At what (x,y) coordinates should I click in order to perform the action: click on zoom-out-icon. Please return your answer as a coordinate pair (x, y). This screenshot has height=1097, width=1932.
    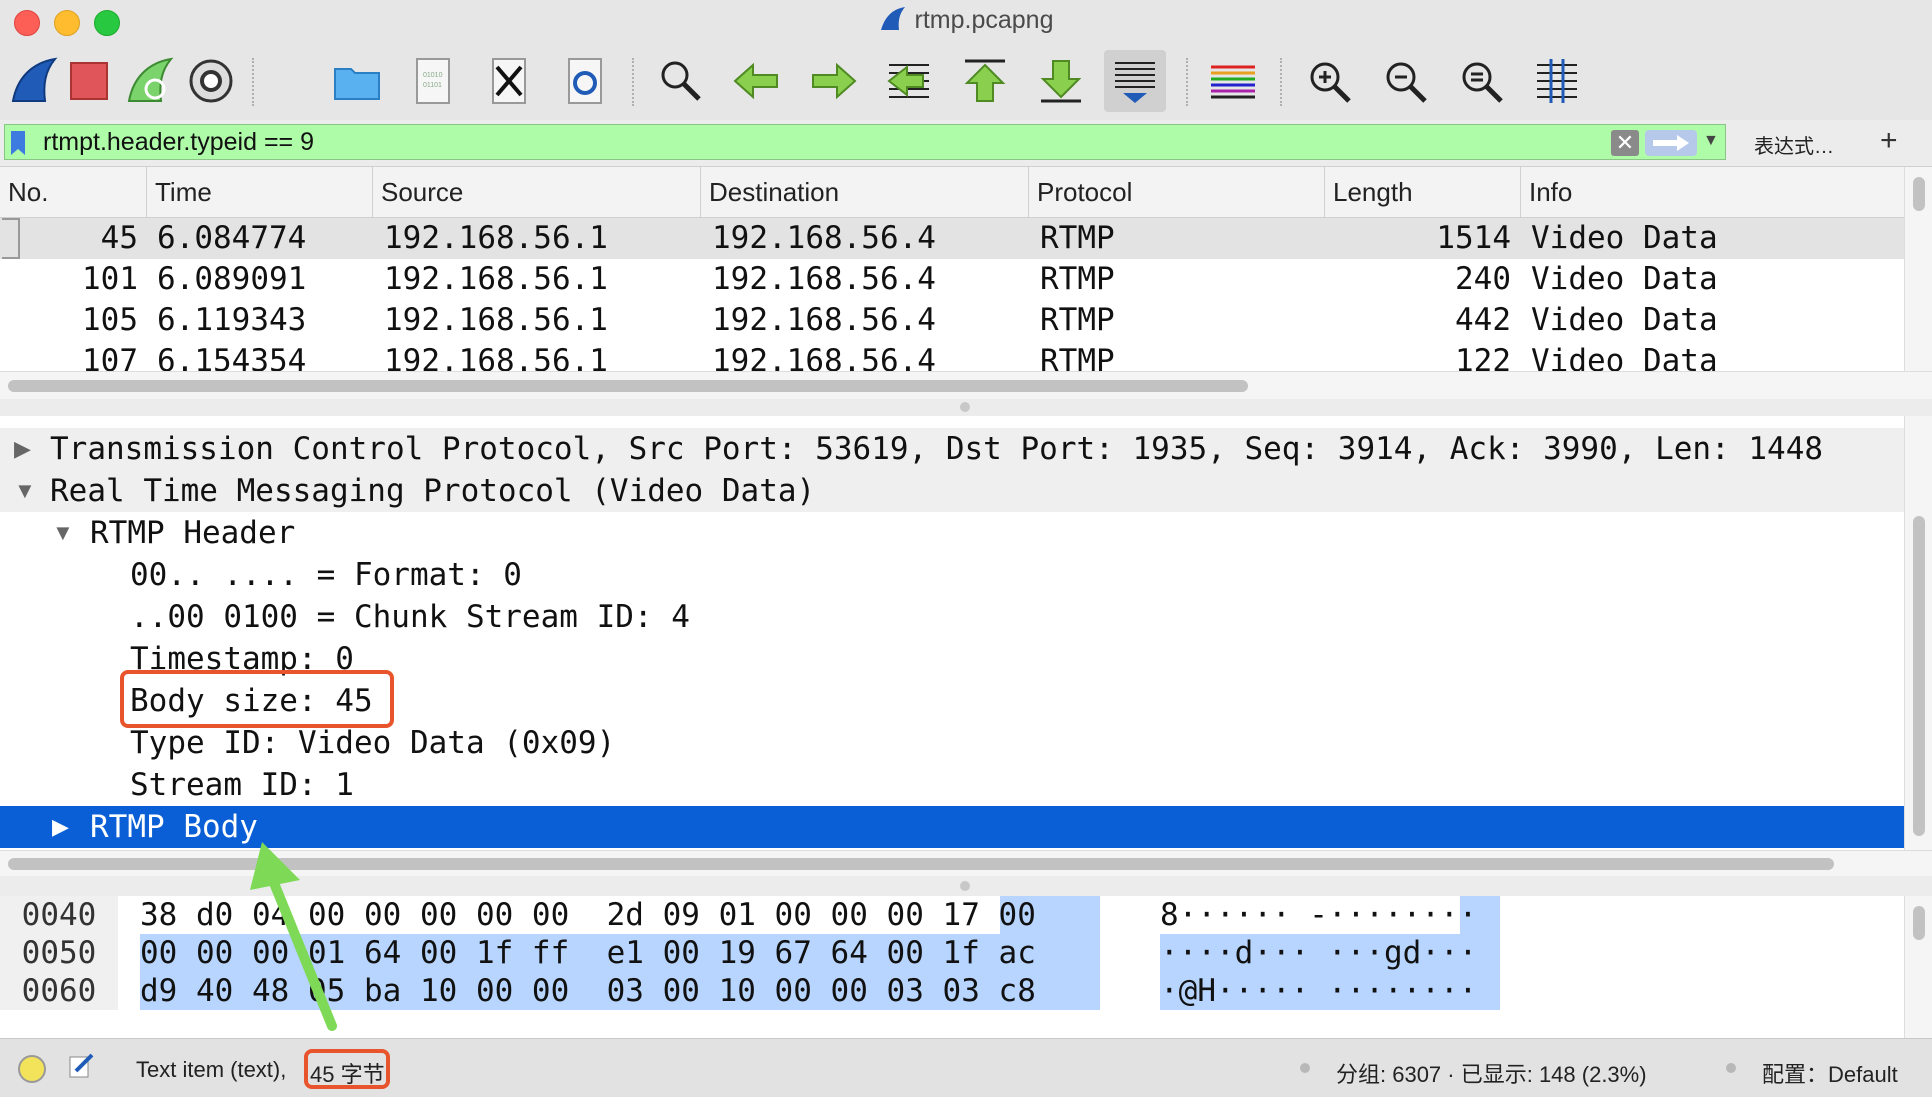
    Looking at the image, I should click on (1405, 81).